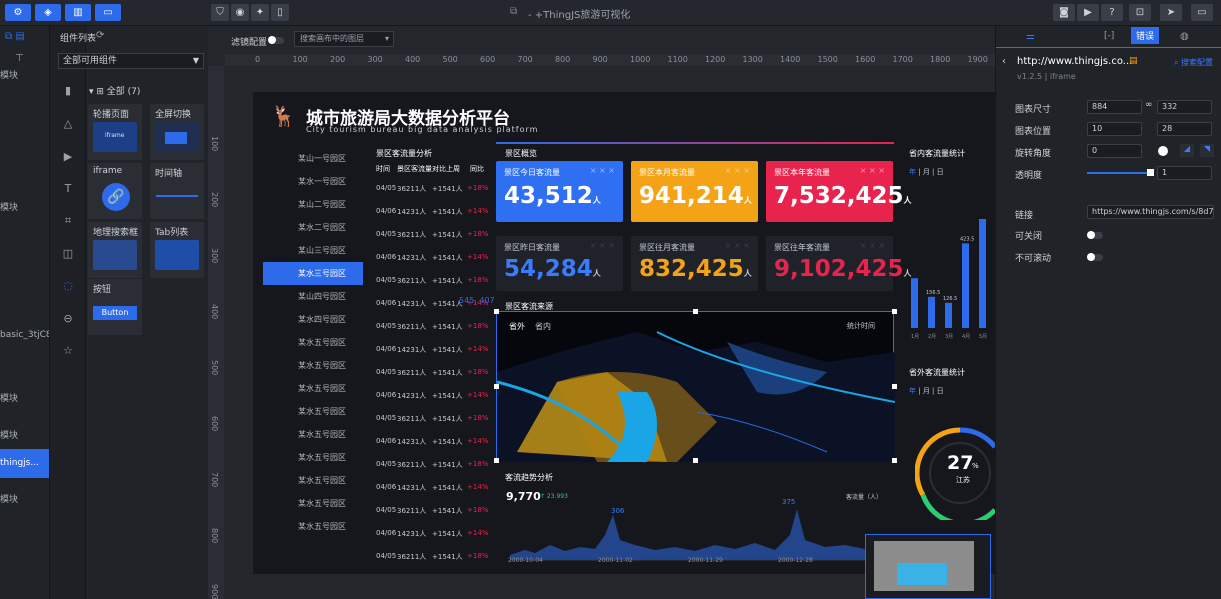  I want to click on screen-icon: ▭, so click(1202, 12).